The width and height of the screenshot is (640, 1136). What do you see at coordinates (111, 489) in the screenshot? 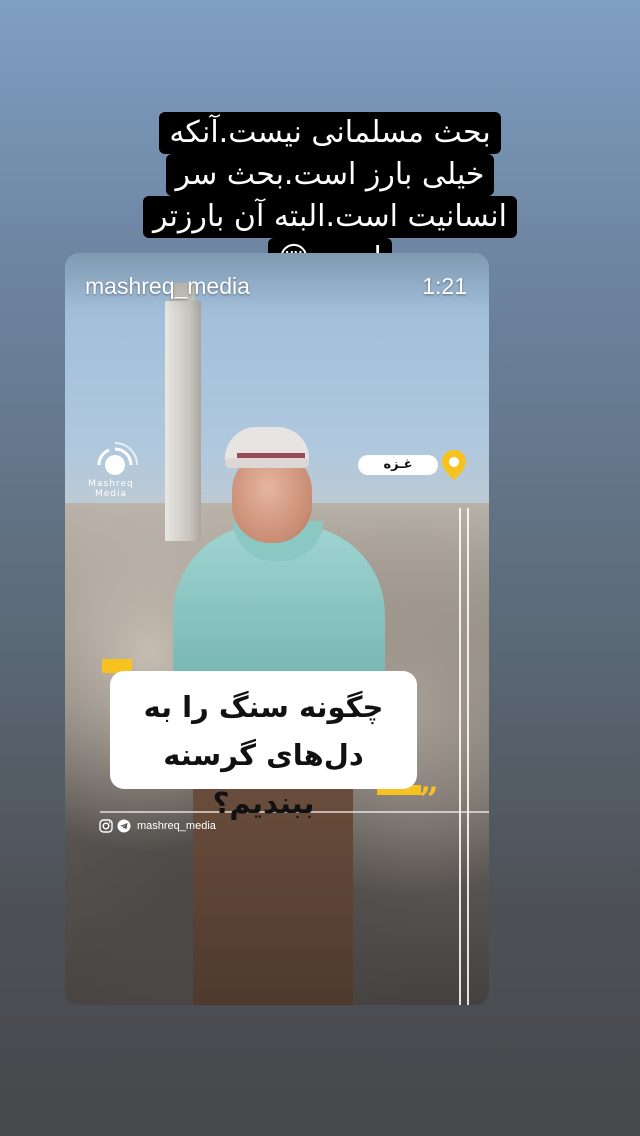
I see `mashreq-logo-text: Mashreq Media` at bounding box center [111, 489].